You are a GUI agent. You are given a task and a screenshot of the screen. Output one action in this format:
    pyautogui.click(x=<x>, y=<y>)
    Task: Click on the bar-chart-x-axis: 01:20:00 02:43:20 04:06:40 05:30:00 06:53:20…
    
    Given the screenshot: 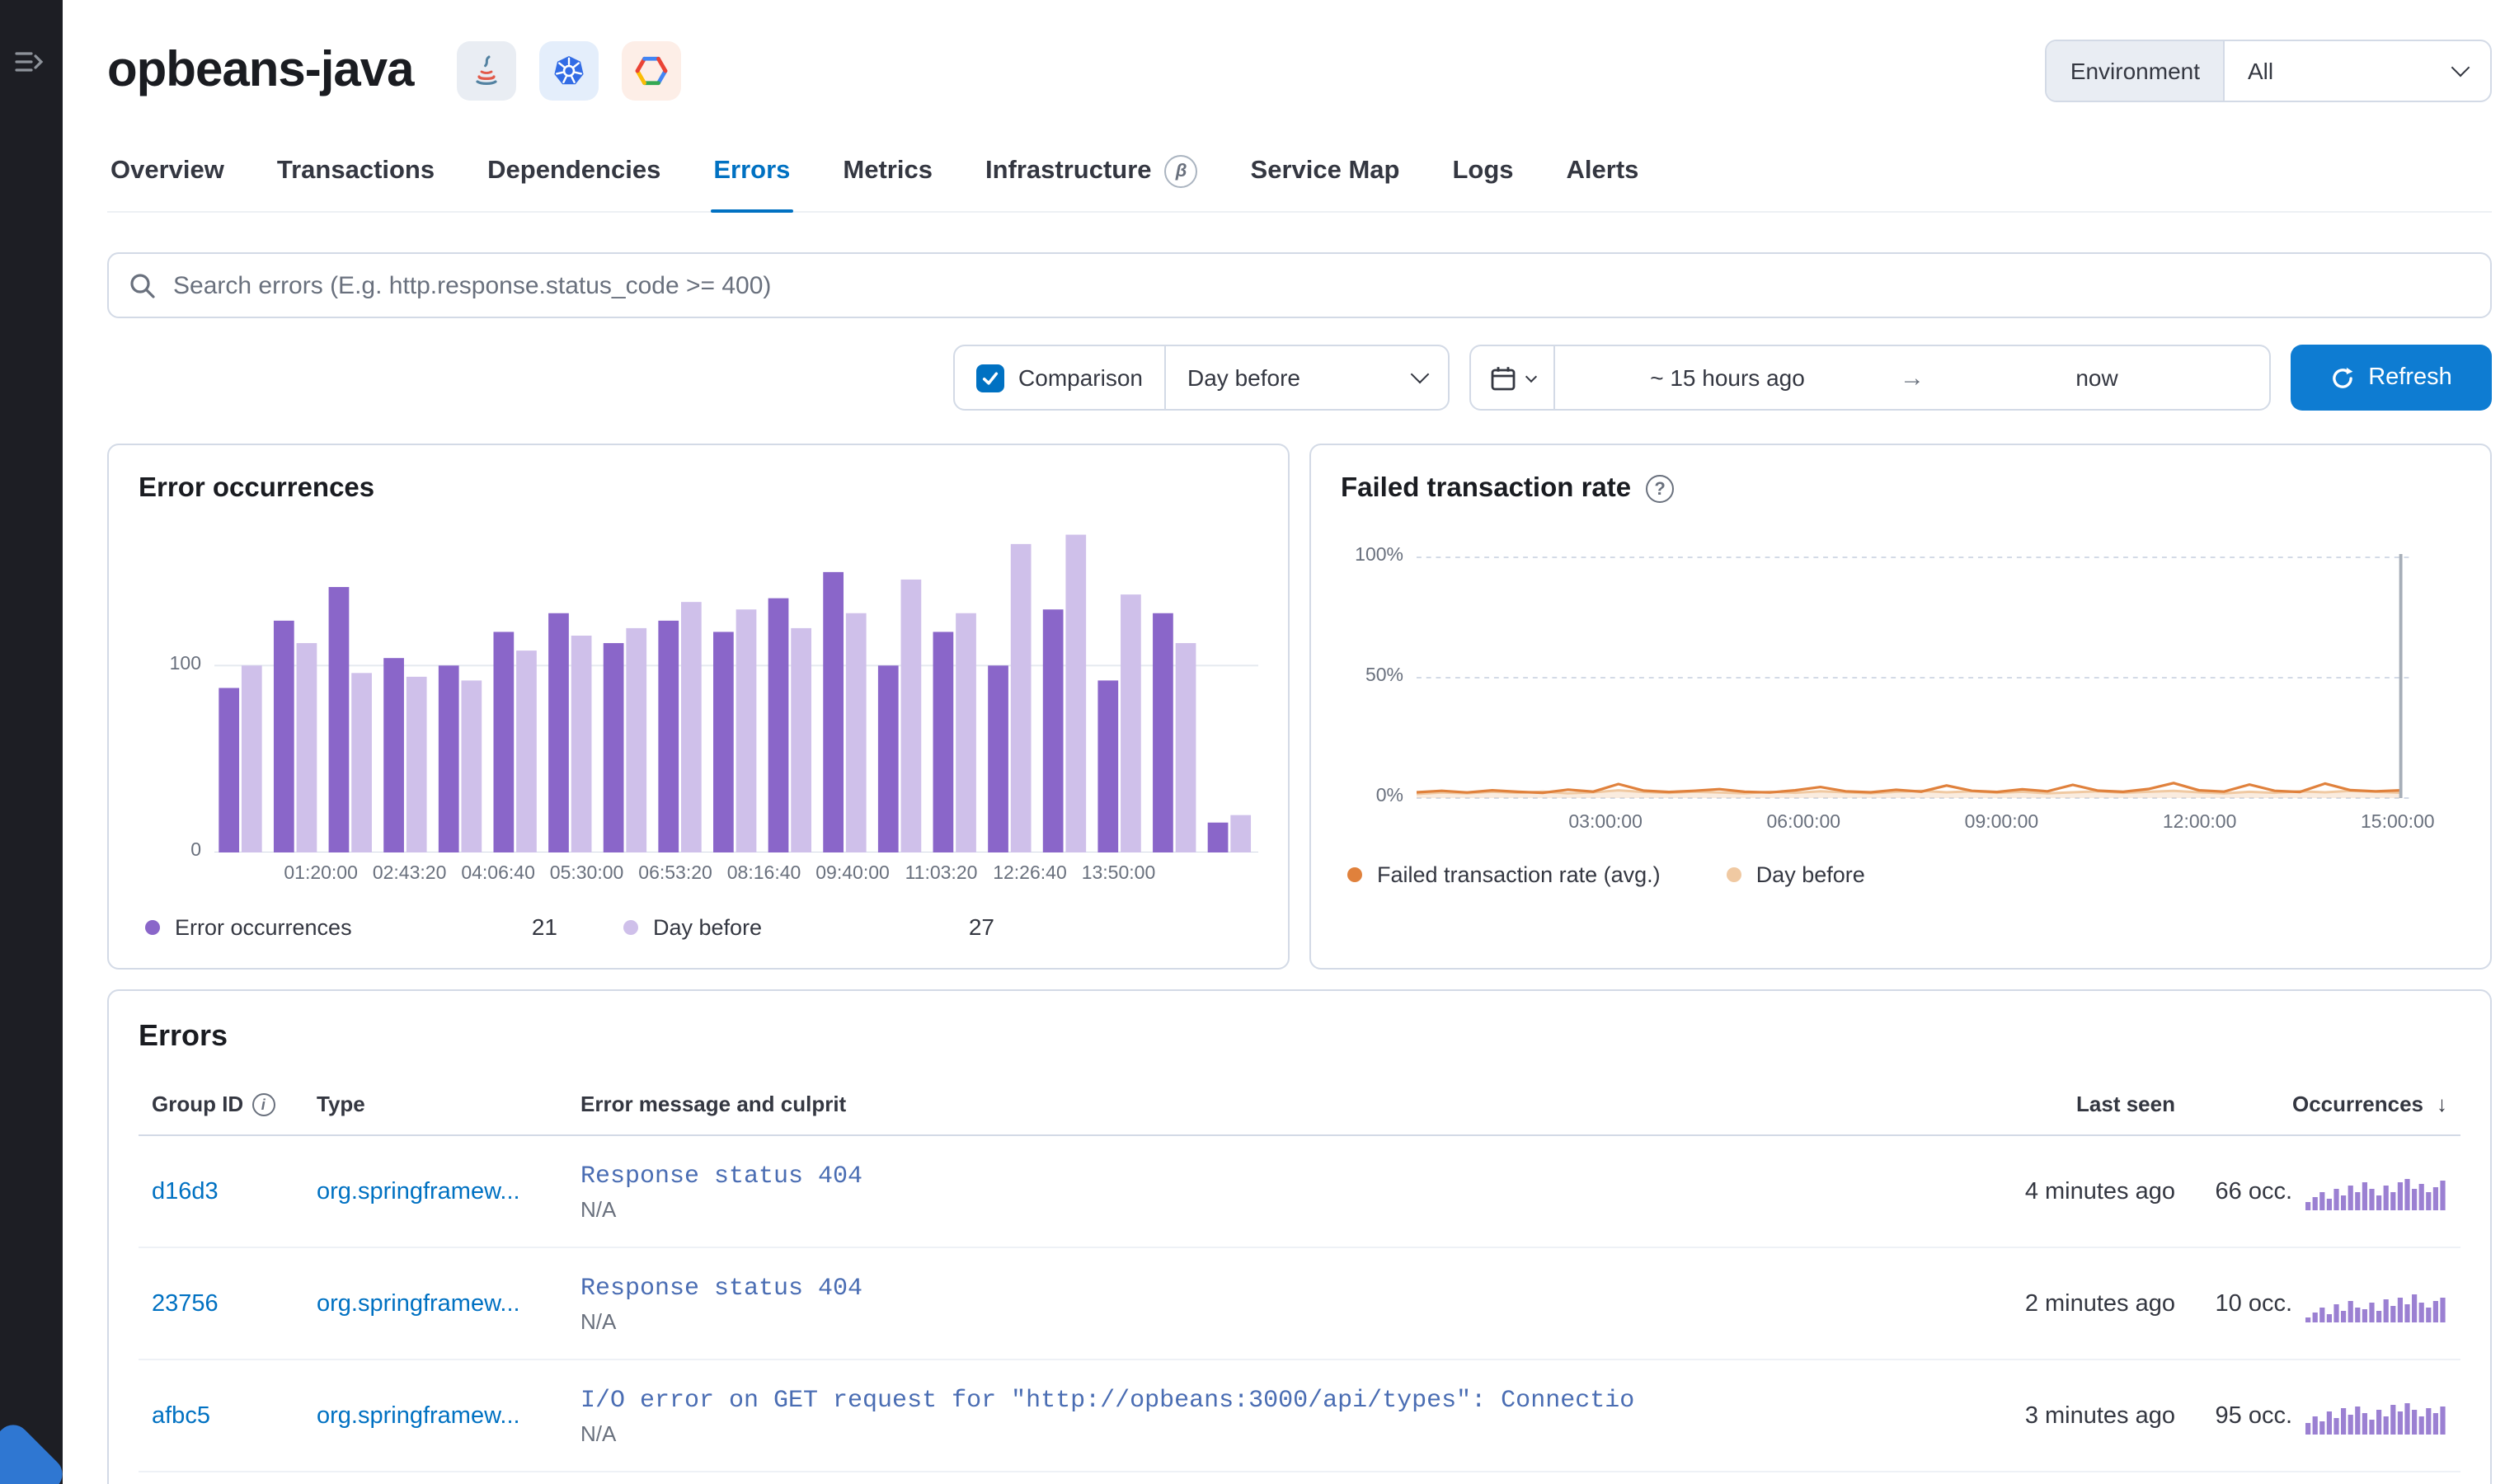 What is the action you would take?
    pyautogui.click(x=736, y=877)
    